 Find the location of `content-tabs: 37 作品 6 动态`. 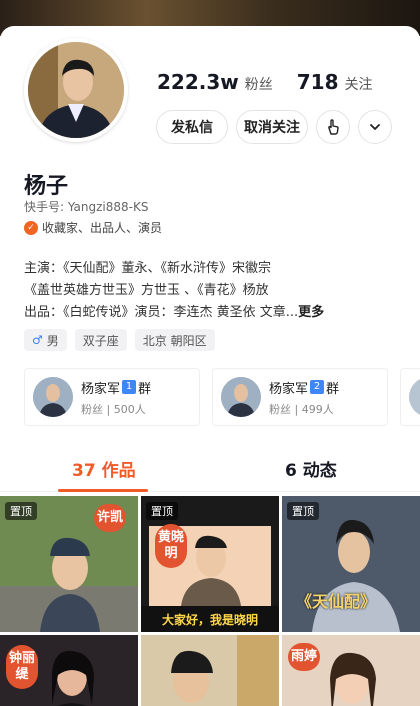

content-tabs: 37 作品 6 动态 is located at coordinates (210, 469).